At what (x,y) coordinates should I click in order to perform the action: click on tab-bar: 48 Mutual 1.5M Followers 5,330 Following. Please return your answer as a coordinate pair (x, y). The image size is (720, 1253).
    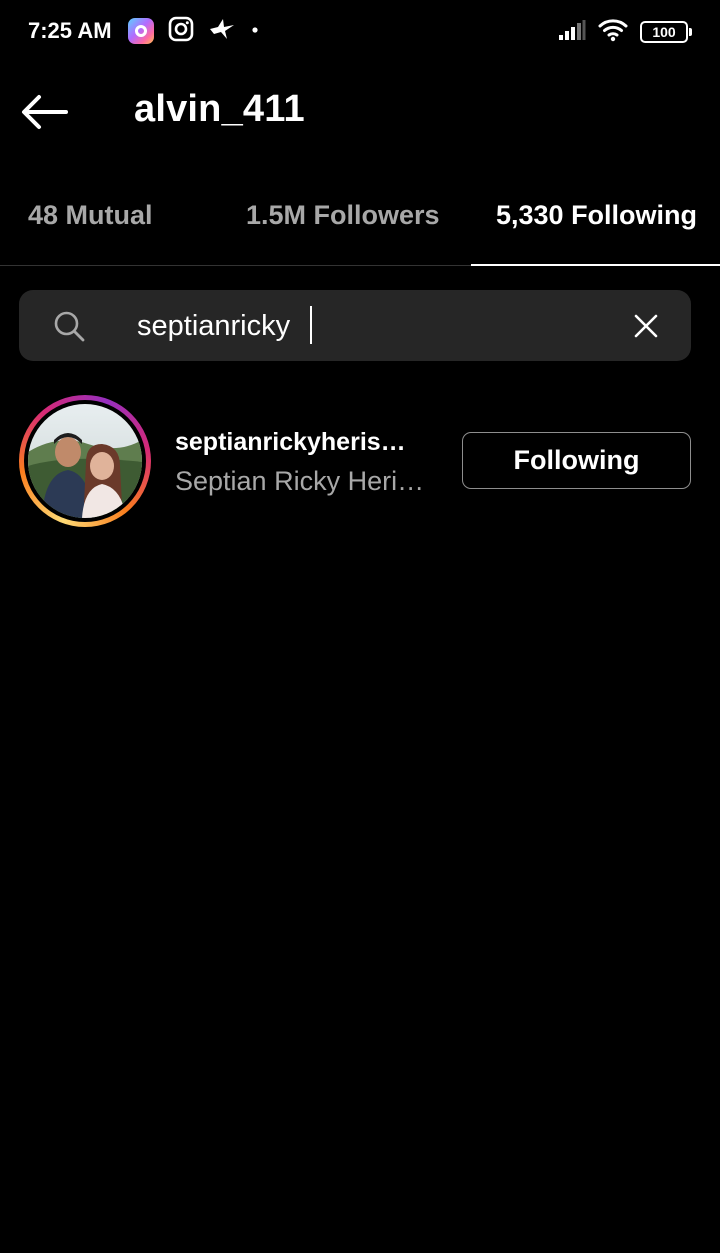
    Looking at the image, I should click on (360, 218).